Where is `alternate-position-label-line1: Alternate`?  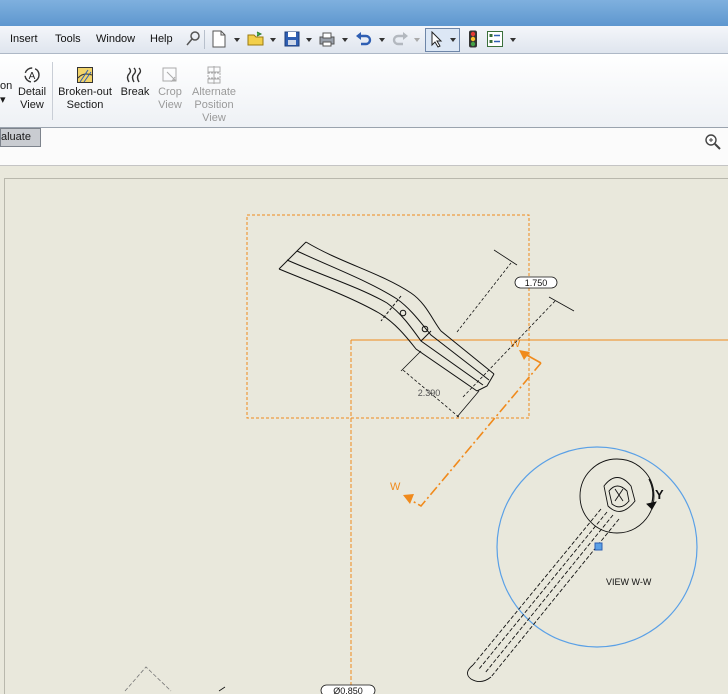
alternate-position-label-line1: Alternate is located at coordinates (214, 92).